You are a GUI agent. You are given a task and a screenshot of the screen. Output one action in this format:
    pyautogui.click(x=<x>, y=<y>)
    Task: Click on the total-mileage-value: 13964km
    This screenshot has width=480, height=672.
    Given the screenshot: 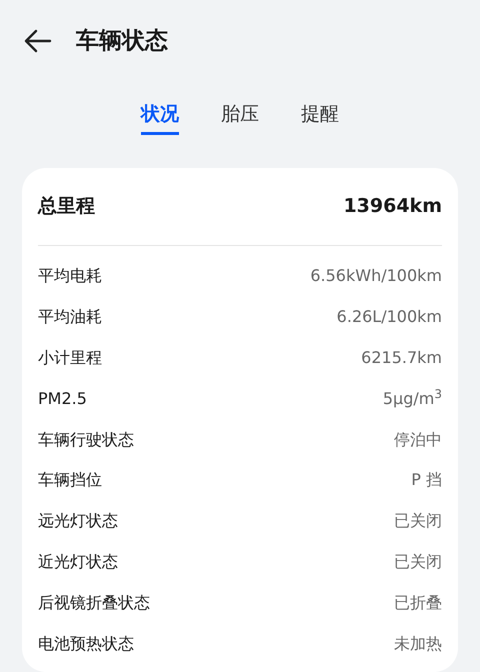 What is the action you would take?
    pyautogui.click(x=392, y=207)
    